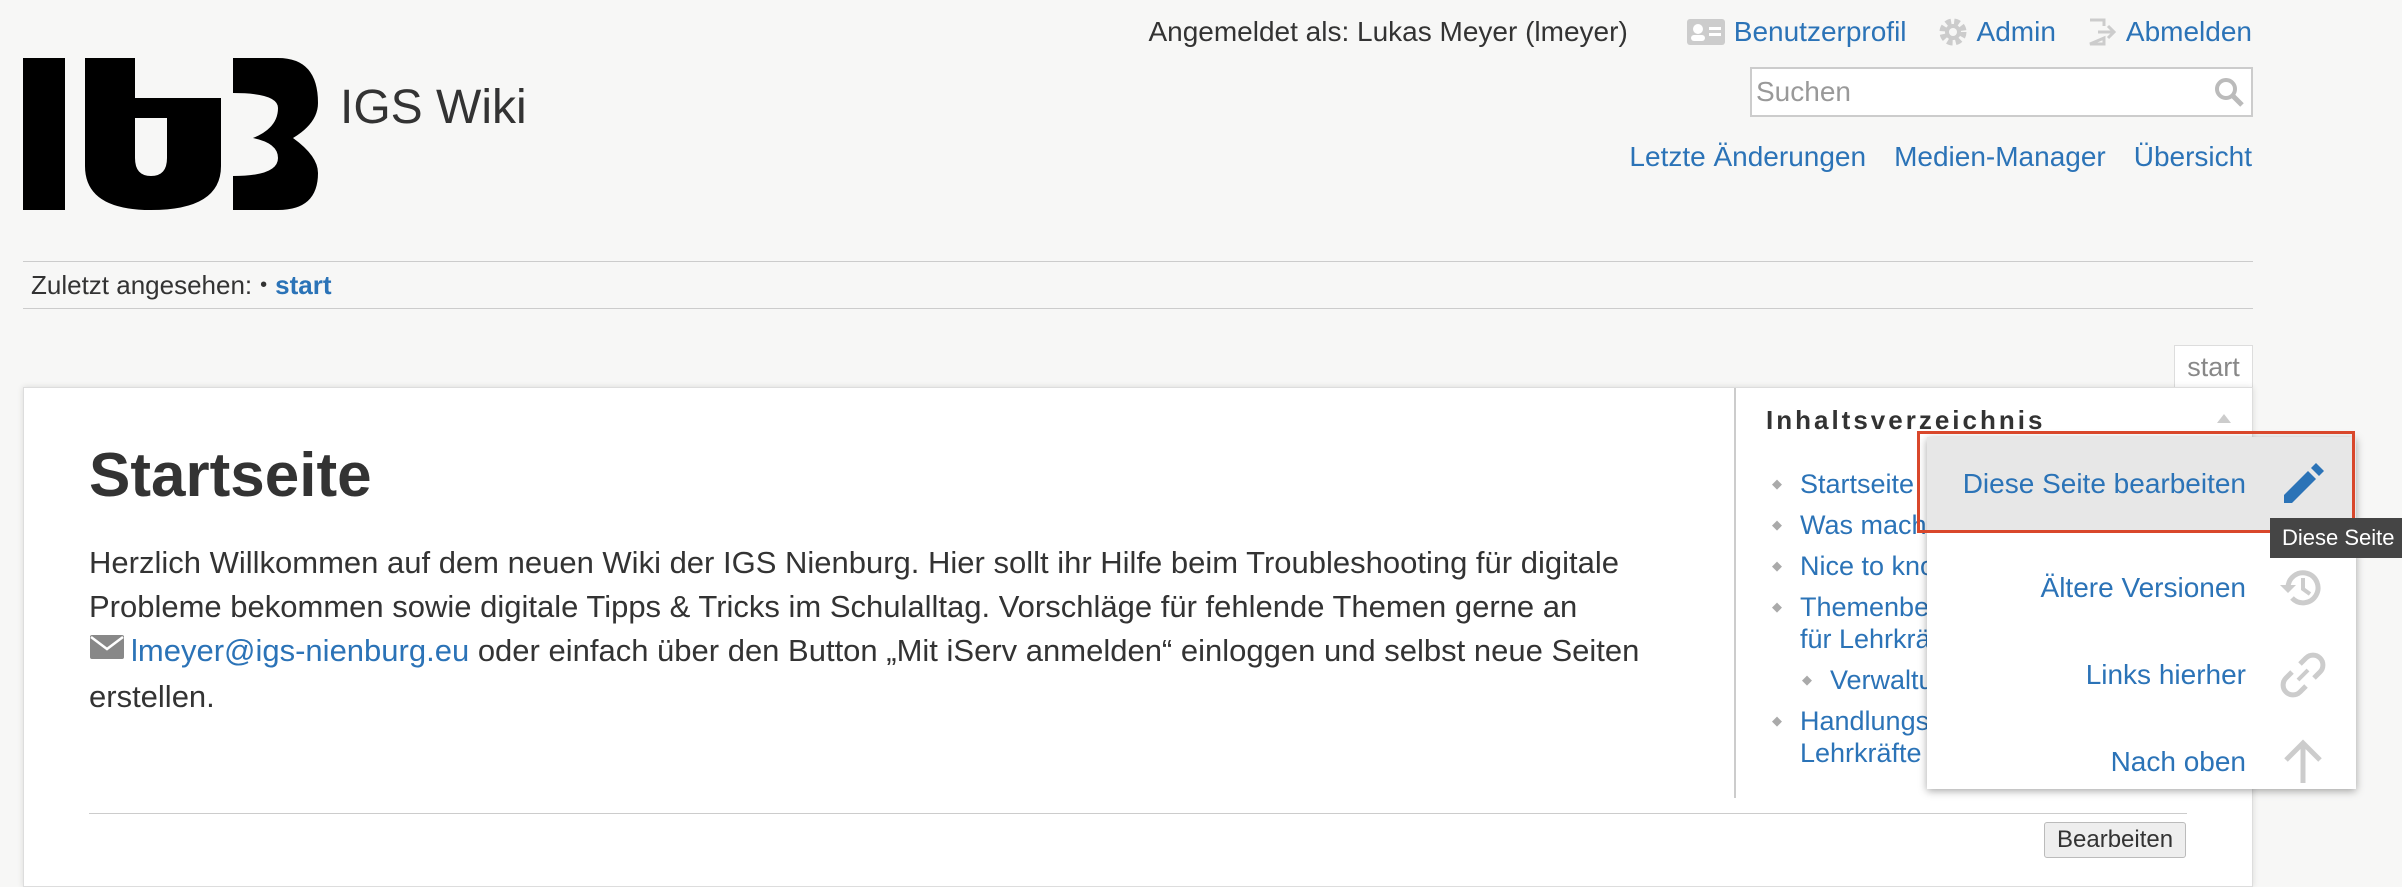 The height and width of the screenshot is (887, 2402). I want to click on profile-link: Benutzerprofil, so click(1796, 32).